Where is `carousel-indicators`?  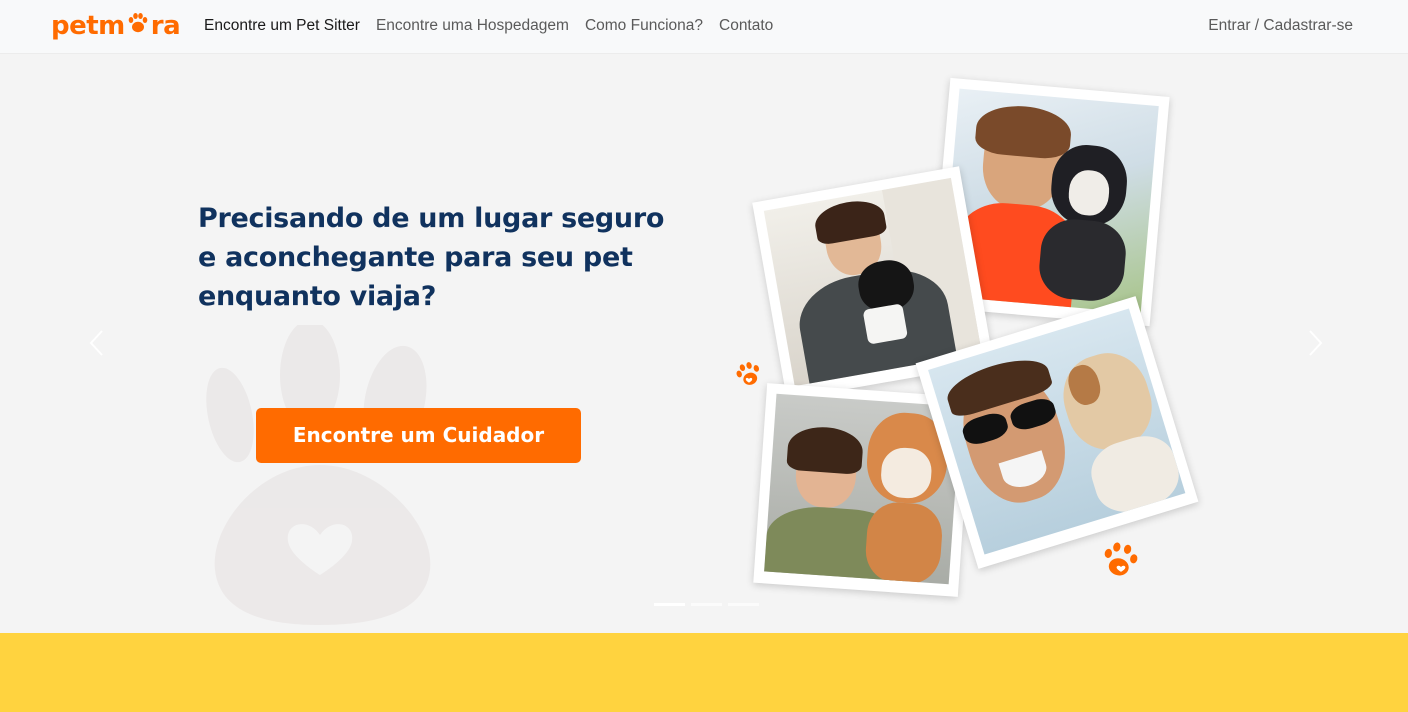
carousel-indicators is located at coordinates (706, 604).